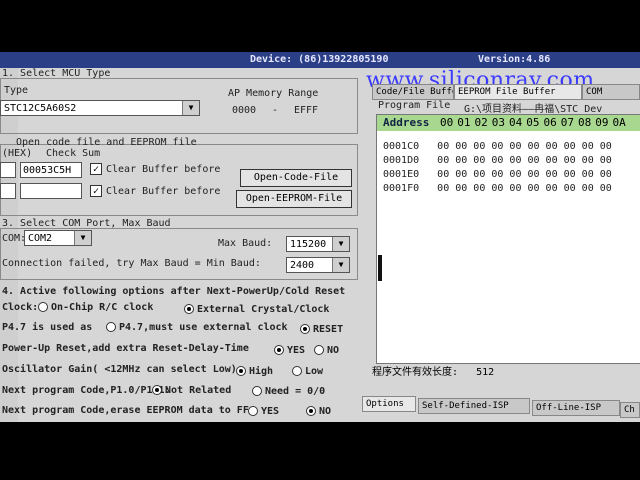 The width and height of the screenshot is (640, 480). Describe the element at coordinates (40, 108) in the screenshot. I see `mcu-type-value: STC12C5A60S2` at that location.